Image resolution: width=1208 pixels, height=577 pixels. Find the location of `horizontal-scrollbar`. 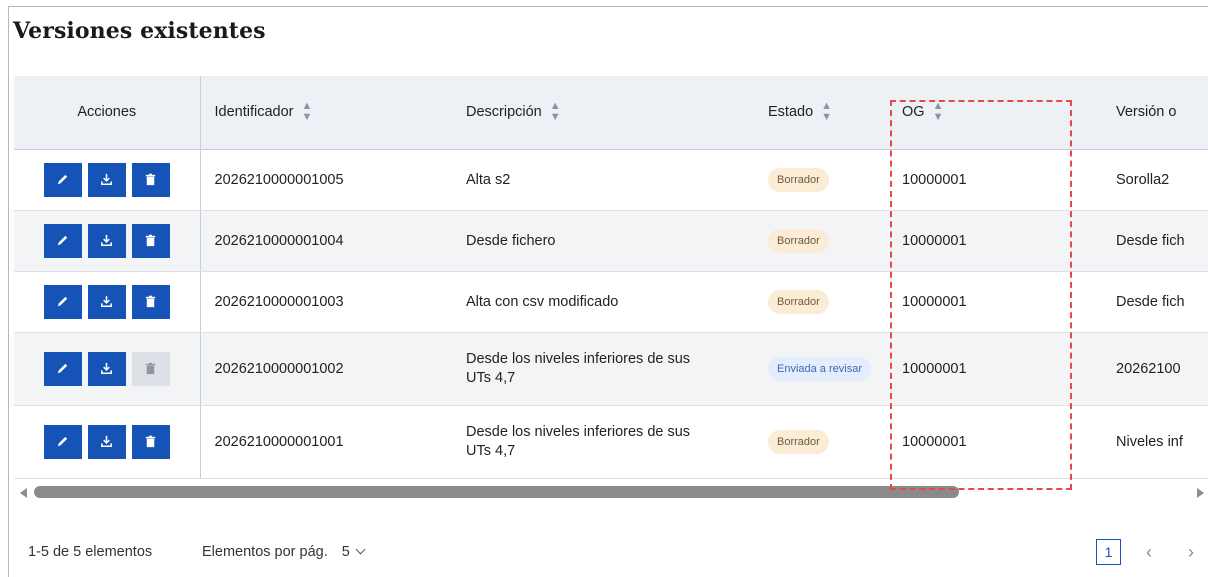

horizontal-scrollbar is located at coordinates (611, 493).